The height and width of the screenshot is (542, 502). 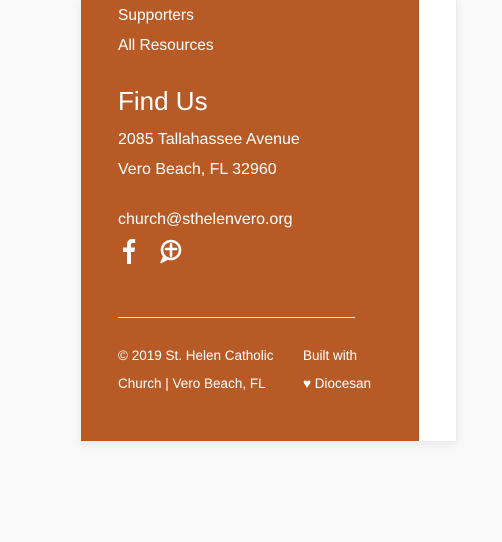 What do you see at coordinates (129, 251) in the screenshot?
I see `facebook-icon` at bounding box center [129, 251].